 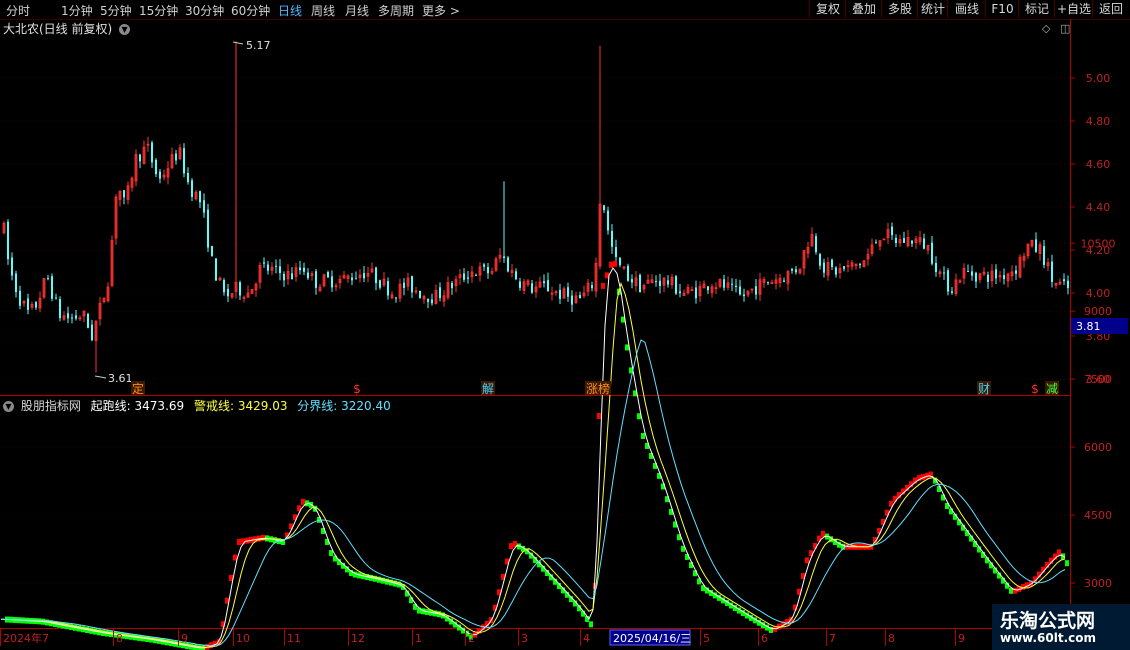 What do you see at coordinates (1098, 583) in the screenshot?
I see `indicator-tick-label: 3000` at bounding box center [1098, 583].